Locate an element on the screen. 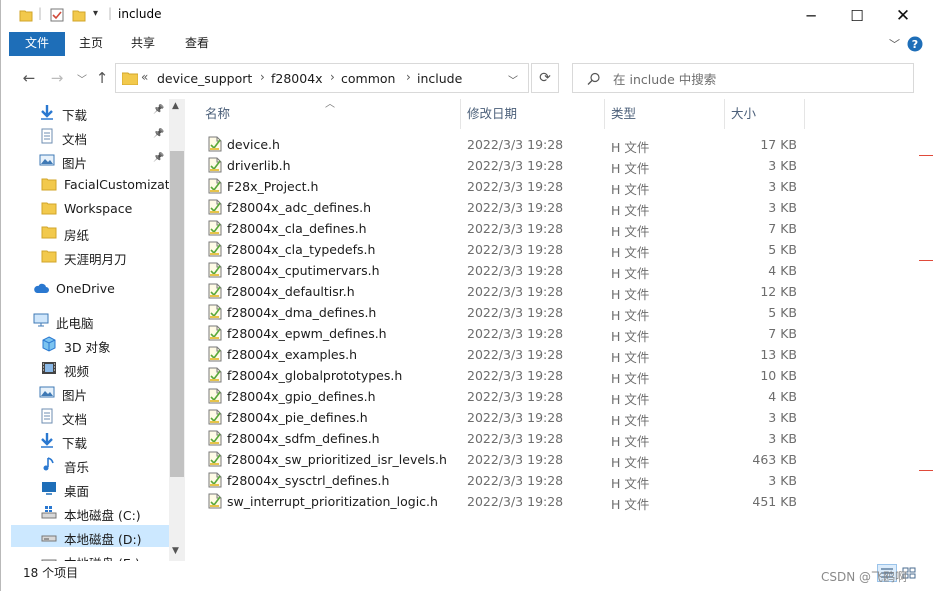 The height and width of the screenshot is (591, 933). file-name: f28004x_cla_defines.h is located at coordinates (297, 228).